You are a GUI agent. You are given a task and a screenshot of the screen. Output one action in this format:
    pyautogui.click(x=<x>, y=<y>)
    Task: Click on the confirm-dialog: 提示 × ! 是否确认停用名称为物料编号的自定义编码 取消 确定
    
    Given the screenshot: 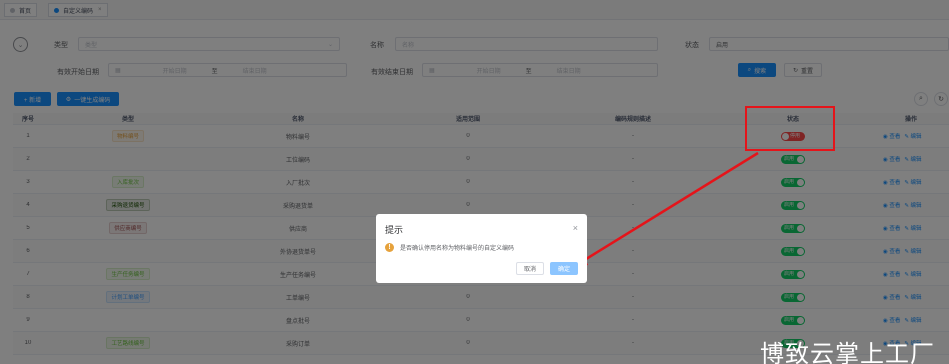 What is the action you would take?
    pyautogui.click(x=481, y=248)
    